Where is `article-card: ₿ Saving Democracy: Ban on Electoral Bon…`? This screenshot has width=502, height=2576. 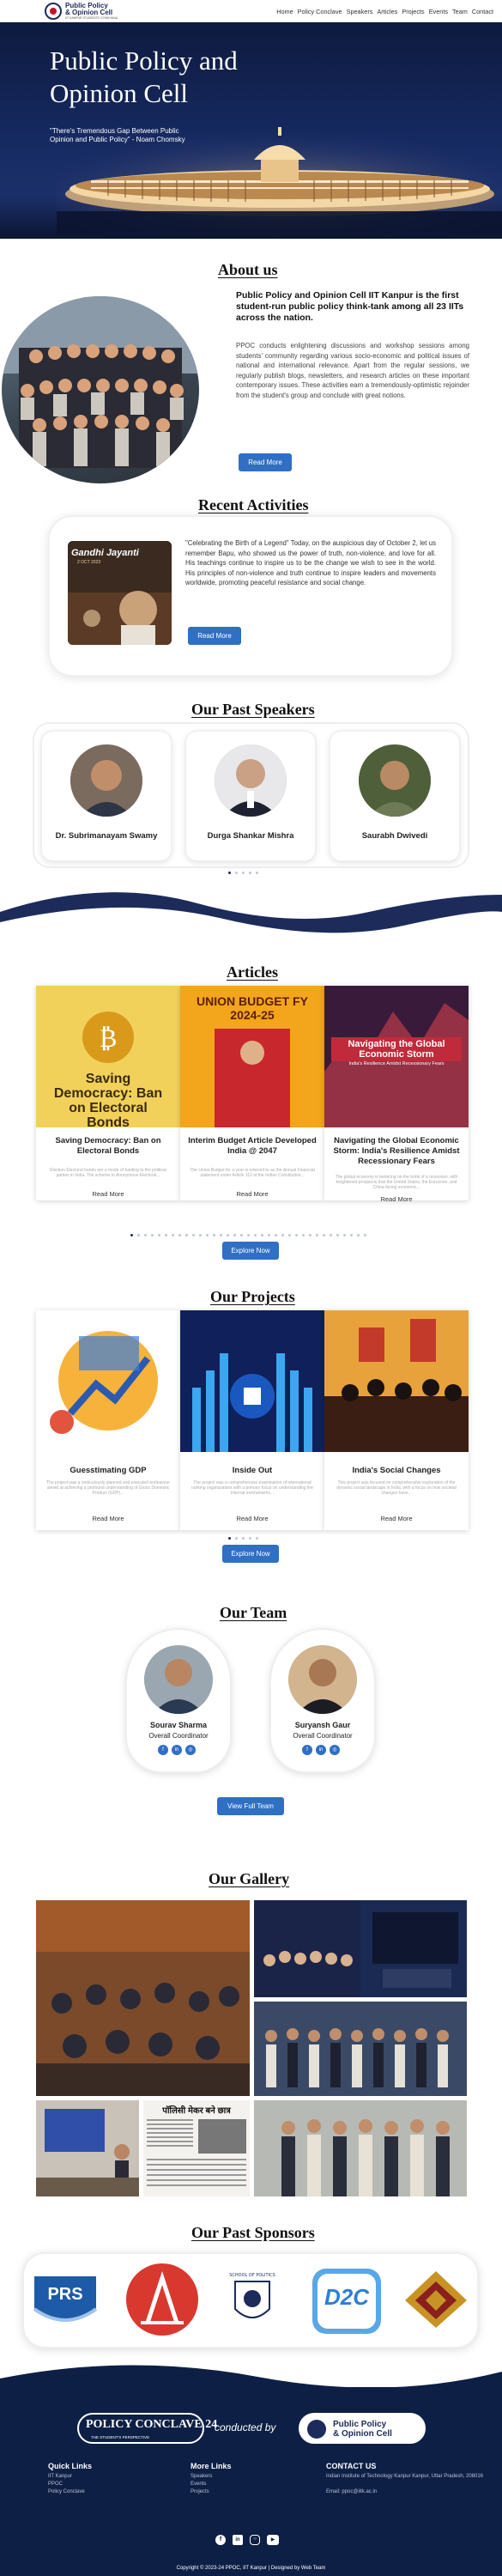
article-card: ₿ Saving Democracy: Ban on Electoral Bon… is located at coordinates (108, 1093).